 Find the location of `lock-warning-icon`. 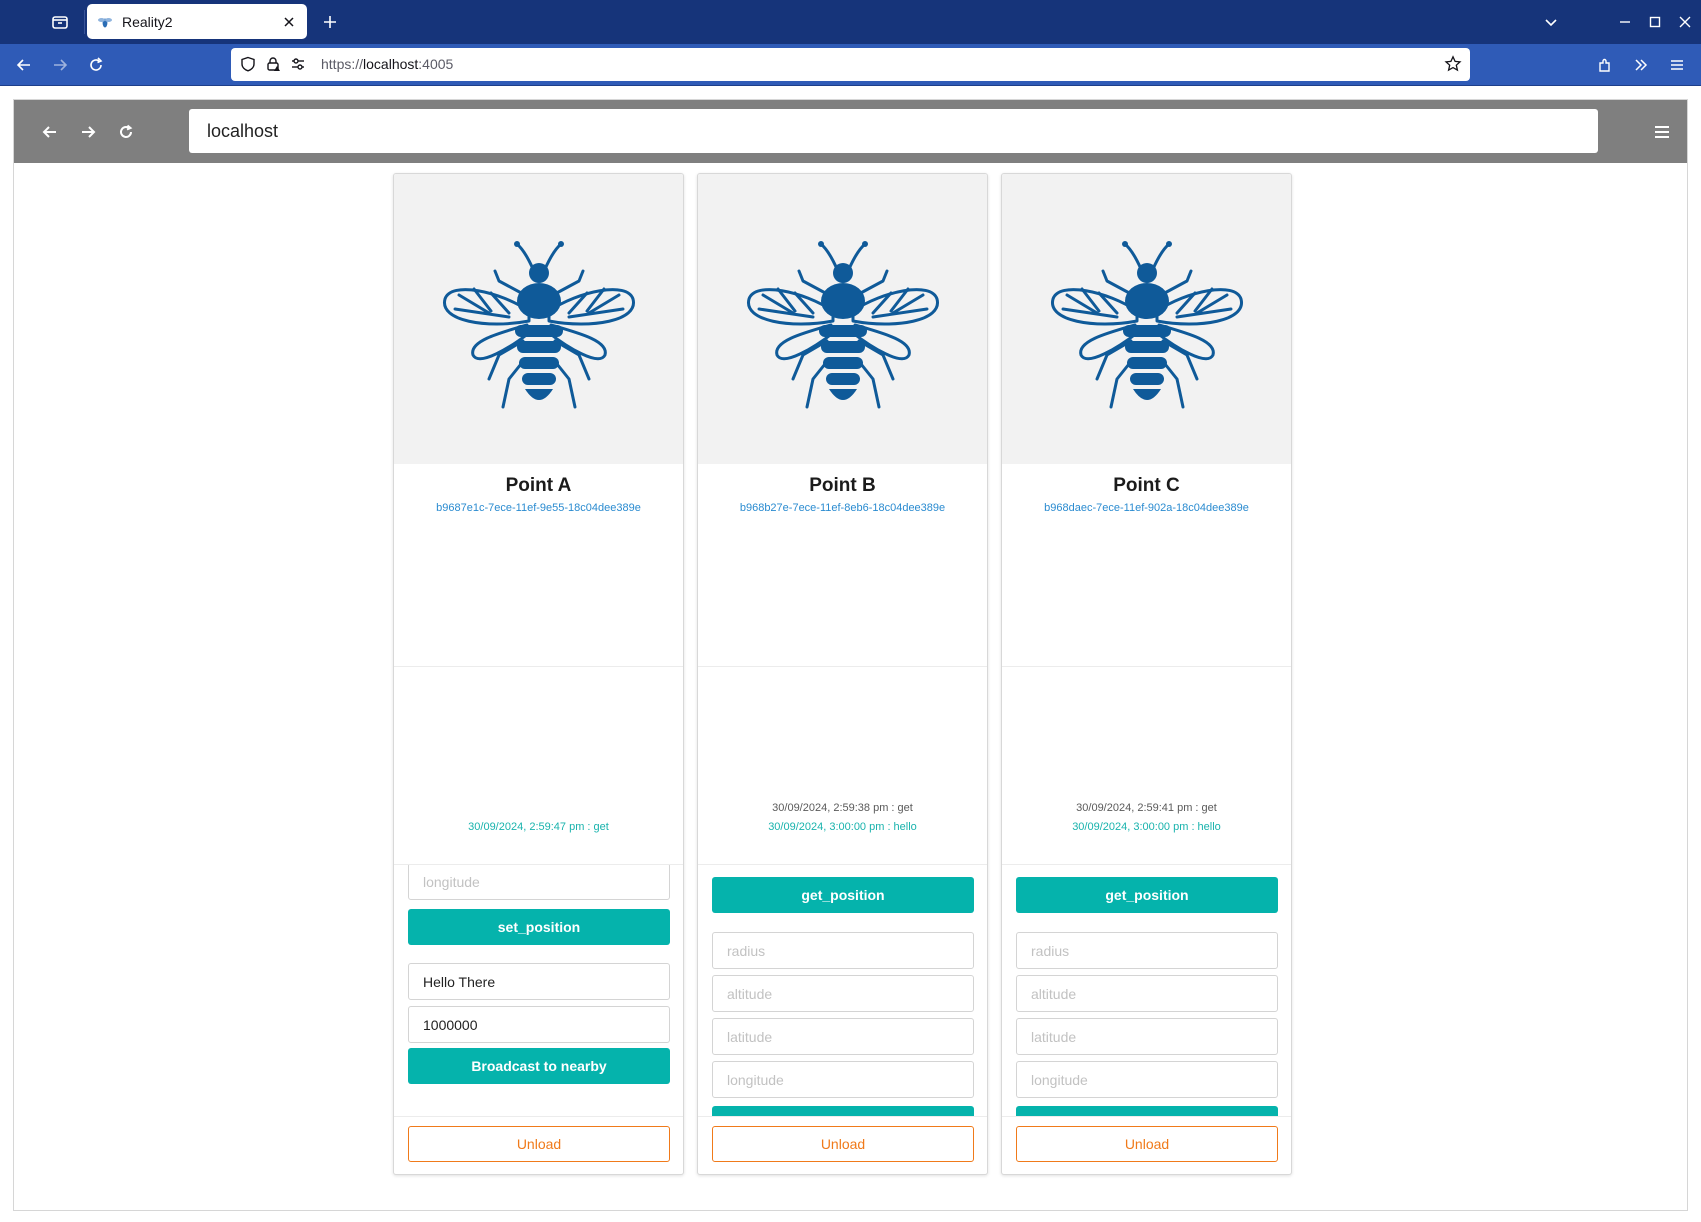

lock-warning-icon is located at coordinates (273, 64).